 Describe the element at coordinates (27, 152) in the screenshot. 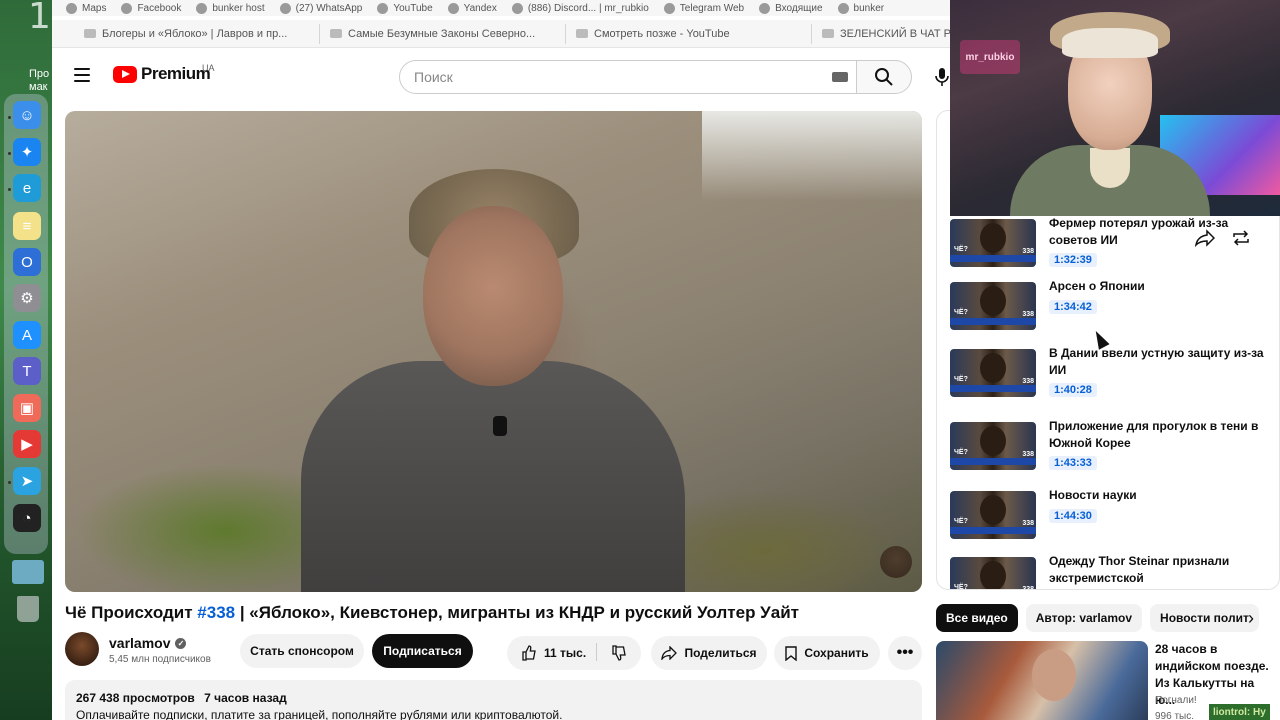

I see `safari-icon: ✦` at that location.